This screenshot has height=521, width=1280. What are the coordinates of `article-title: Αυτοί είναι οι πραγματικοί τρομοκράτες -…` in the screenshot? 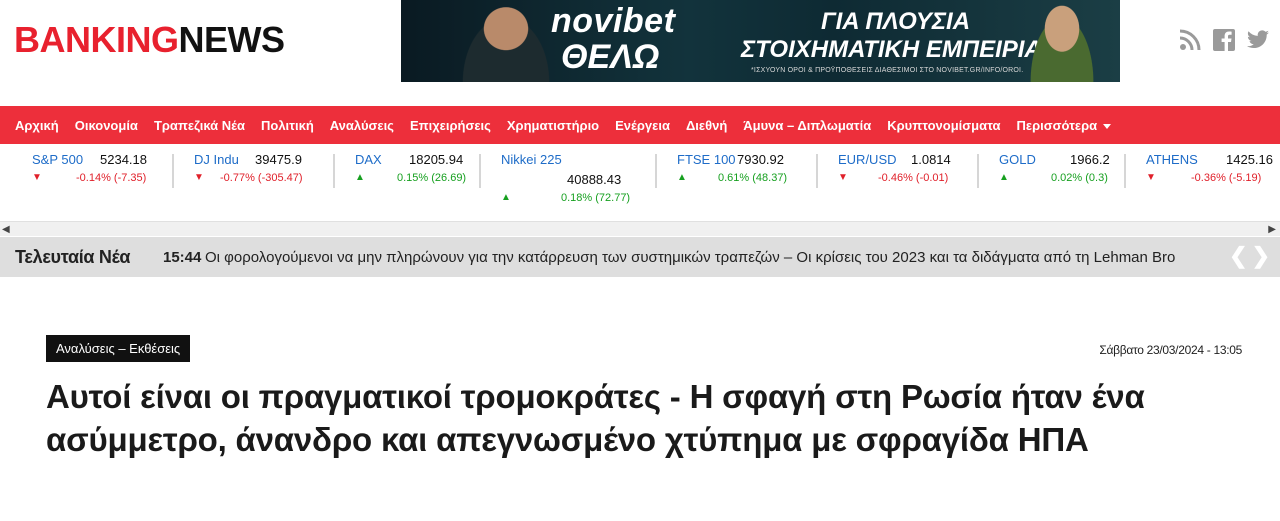 It's located at (595, 418).